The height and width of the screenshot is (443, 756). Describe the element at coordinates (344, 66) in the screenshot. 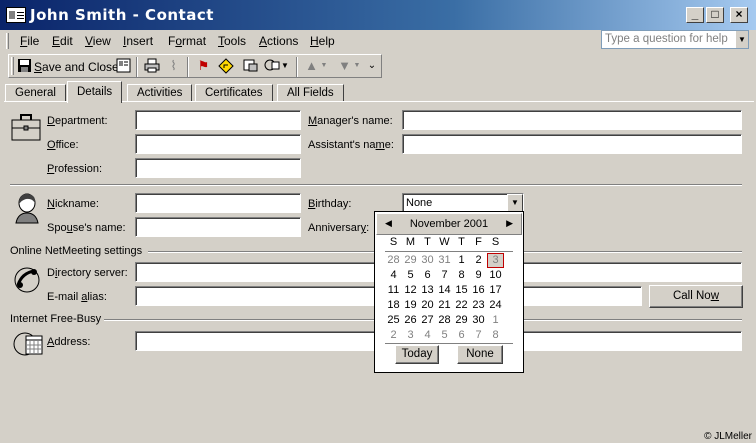

I see `next-item-icon: ▼` at that location.